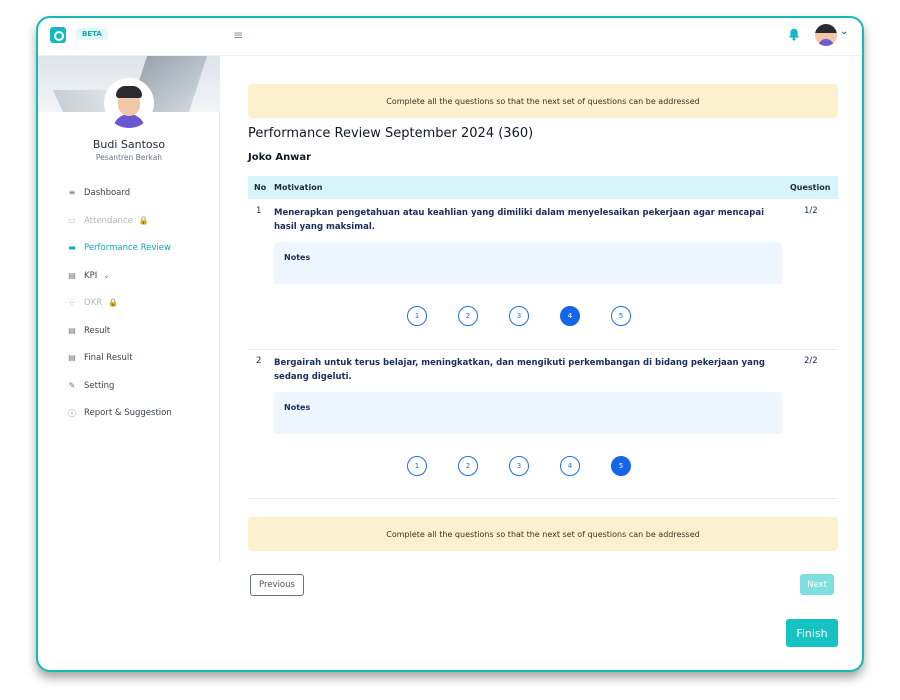  Describe the element at coordinates (72, 275) in the screenshot. I see `clipboard-icon: ▤` at that location.